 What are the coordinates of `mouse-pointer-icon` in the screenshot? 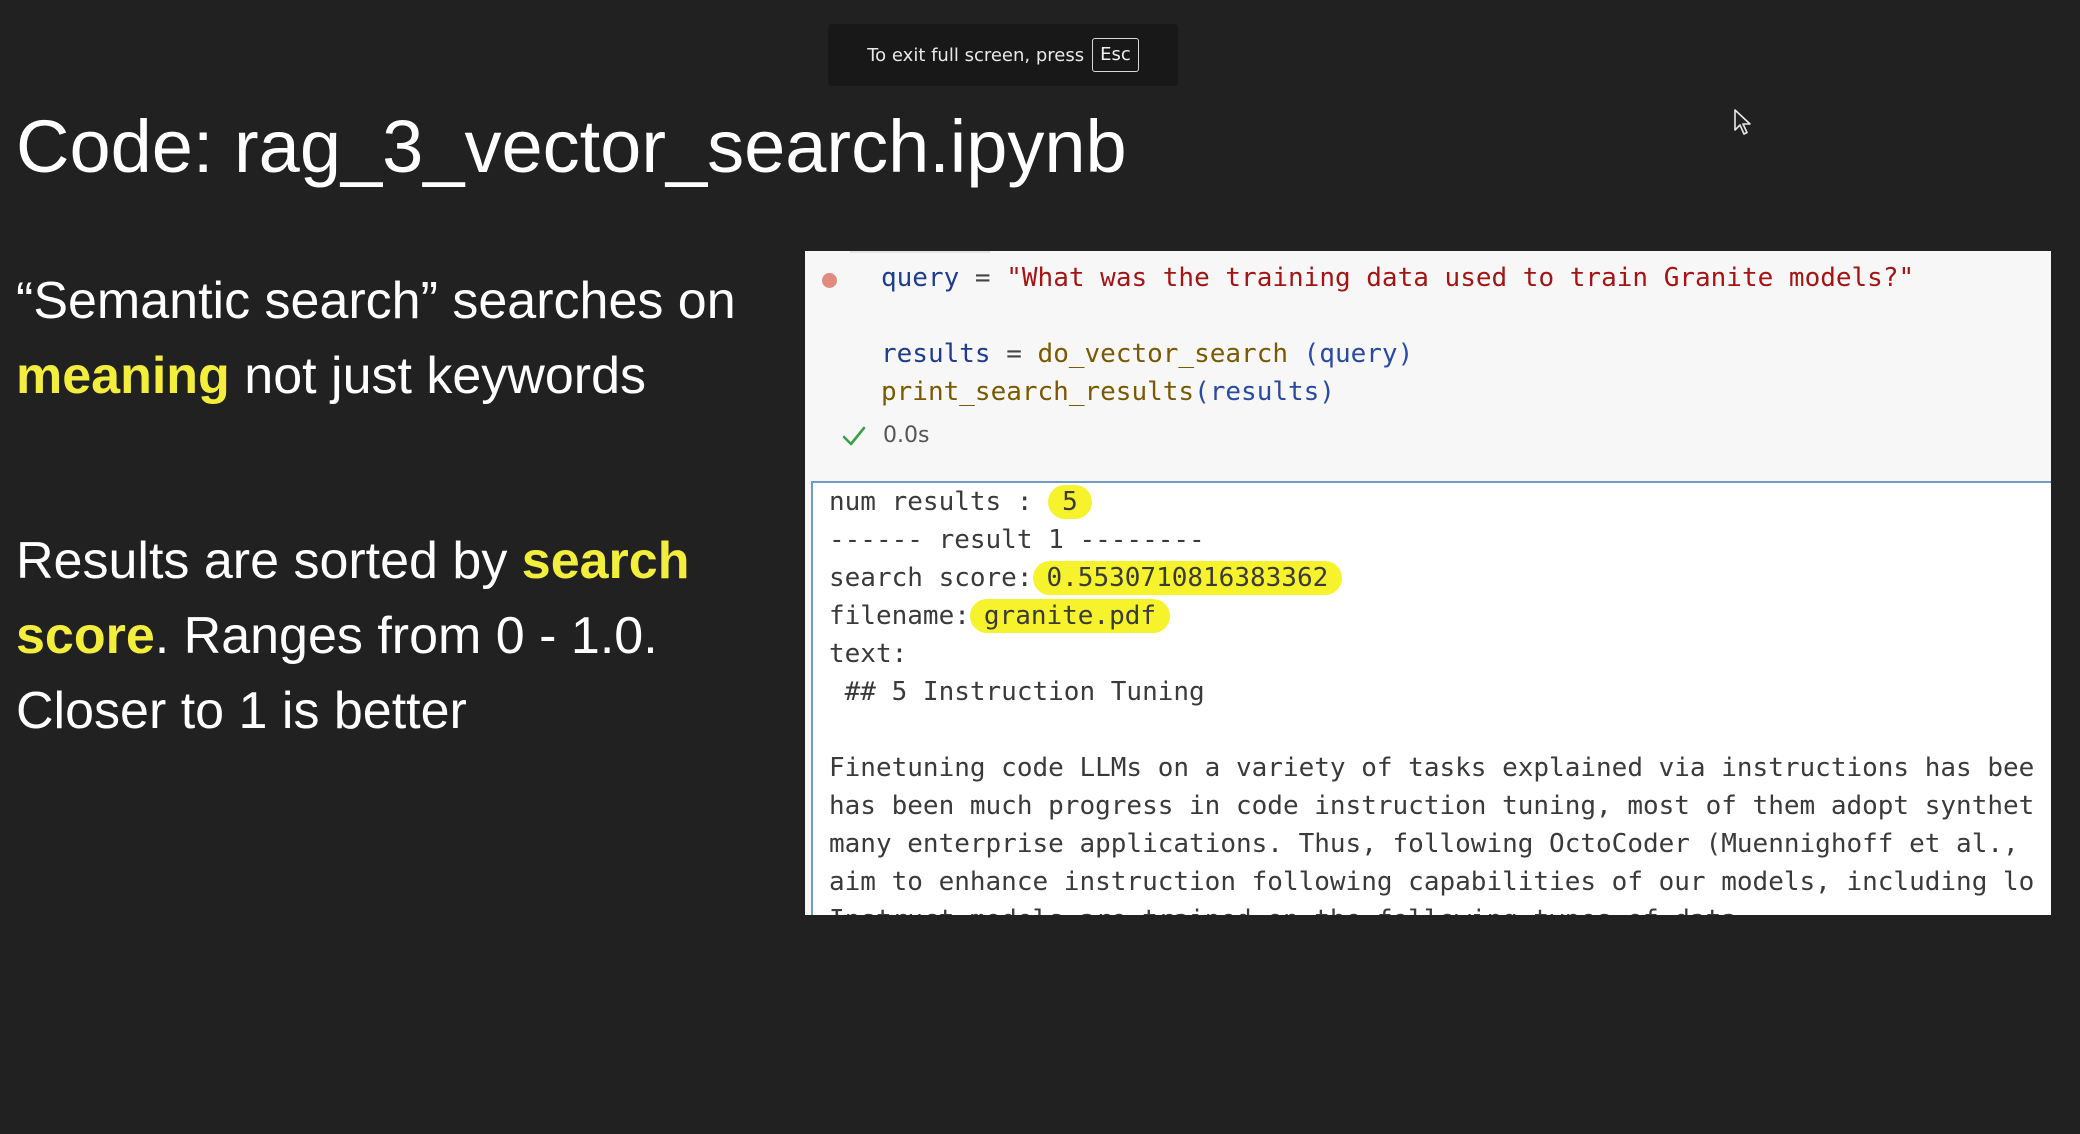 It's located at (1742, 122).